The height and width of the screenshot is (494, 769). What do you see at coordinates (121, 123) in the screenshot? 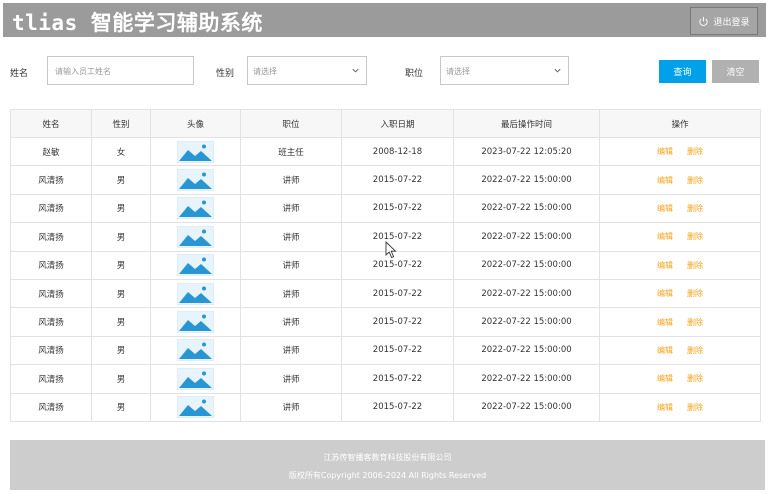
I see `column-header-gender: 性别` at bounding box center [121, 123].